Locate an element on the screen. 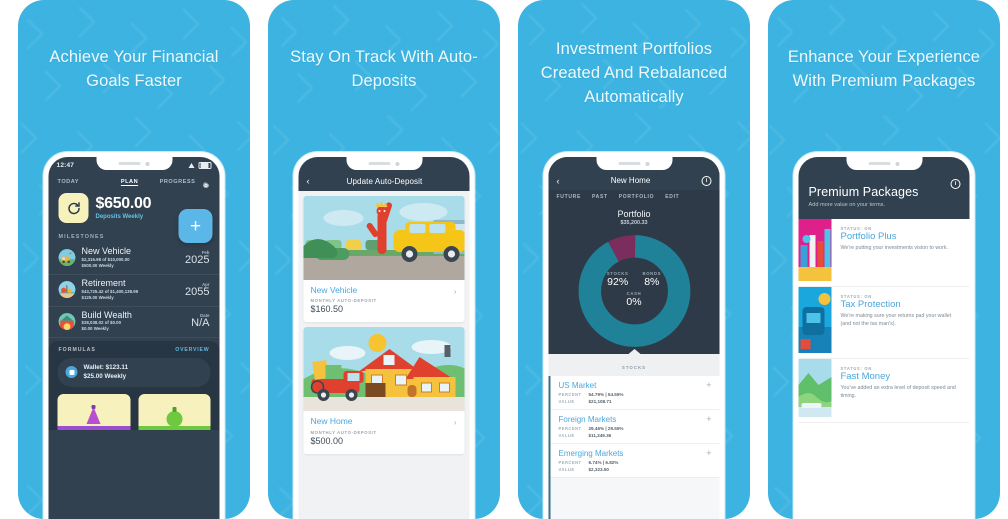  package-name: Portfolio Plus is located at coordinates (868, 236).